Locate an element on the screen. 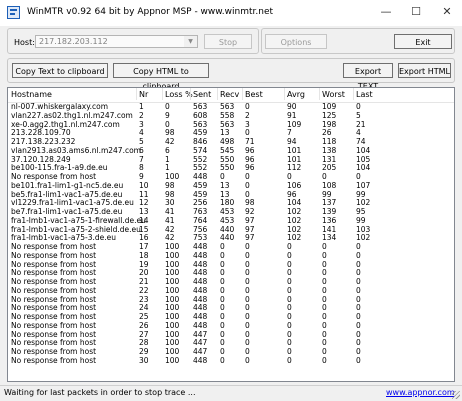 Image resolution: width=462 pixels, height=401 pixels. table-cell: 2 is located at coordinates (141, 115).